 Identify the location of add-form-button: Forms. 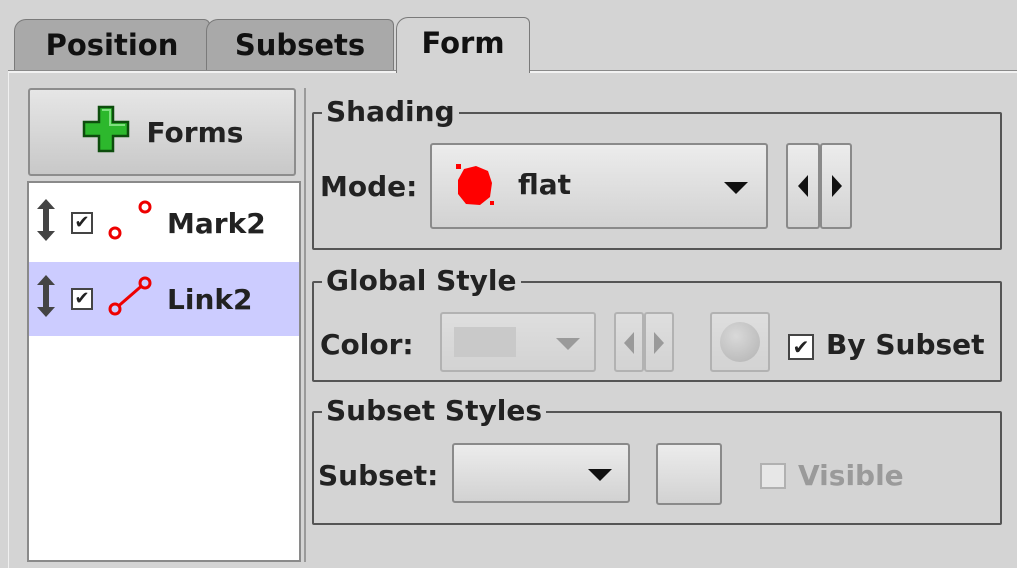
(162, 132).